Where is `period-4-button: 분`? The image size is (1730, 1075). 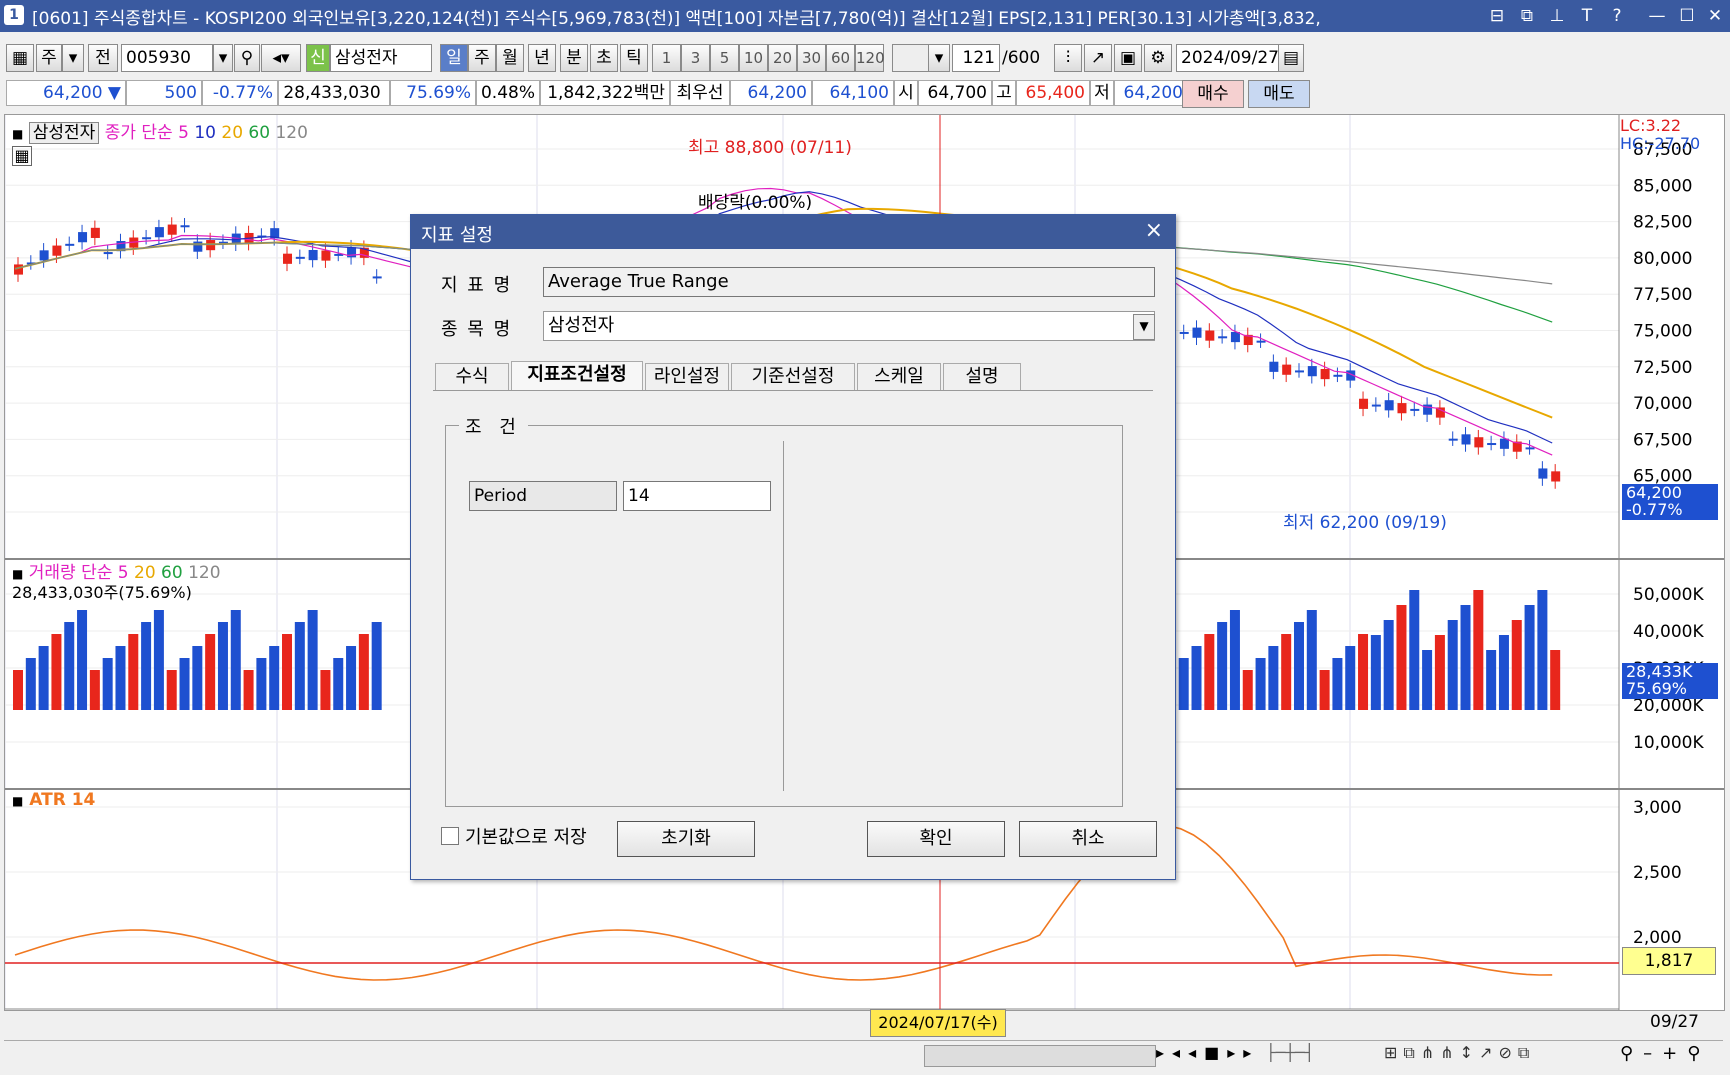
period-4-button: 분 is located at coordinates (574, 58).